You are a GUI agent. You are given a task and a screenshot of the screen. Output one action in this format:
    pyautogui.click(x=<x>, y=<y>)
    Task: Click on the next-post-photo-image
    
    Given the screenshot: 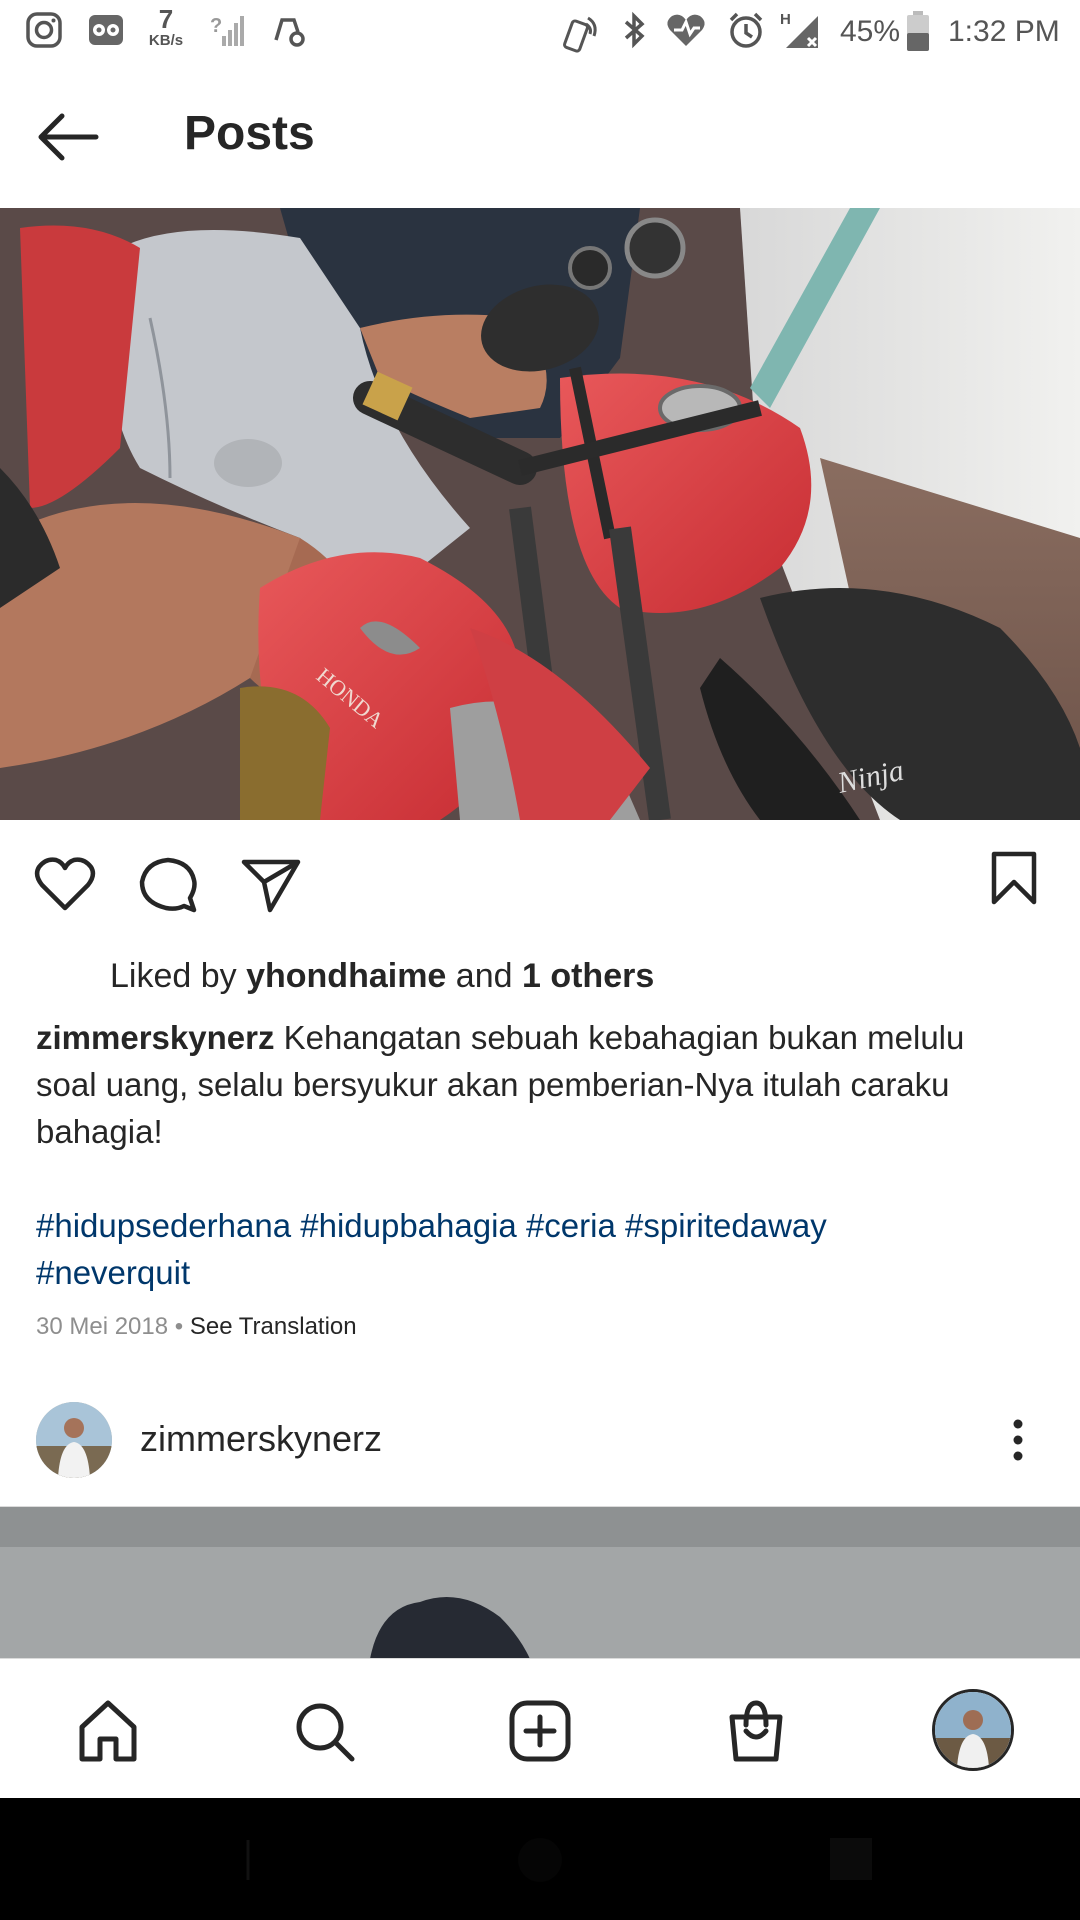 What is the action you would take?
    pyautogui.click(x=540, y=1583)
    